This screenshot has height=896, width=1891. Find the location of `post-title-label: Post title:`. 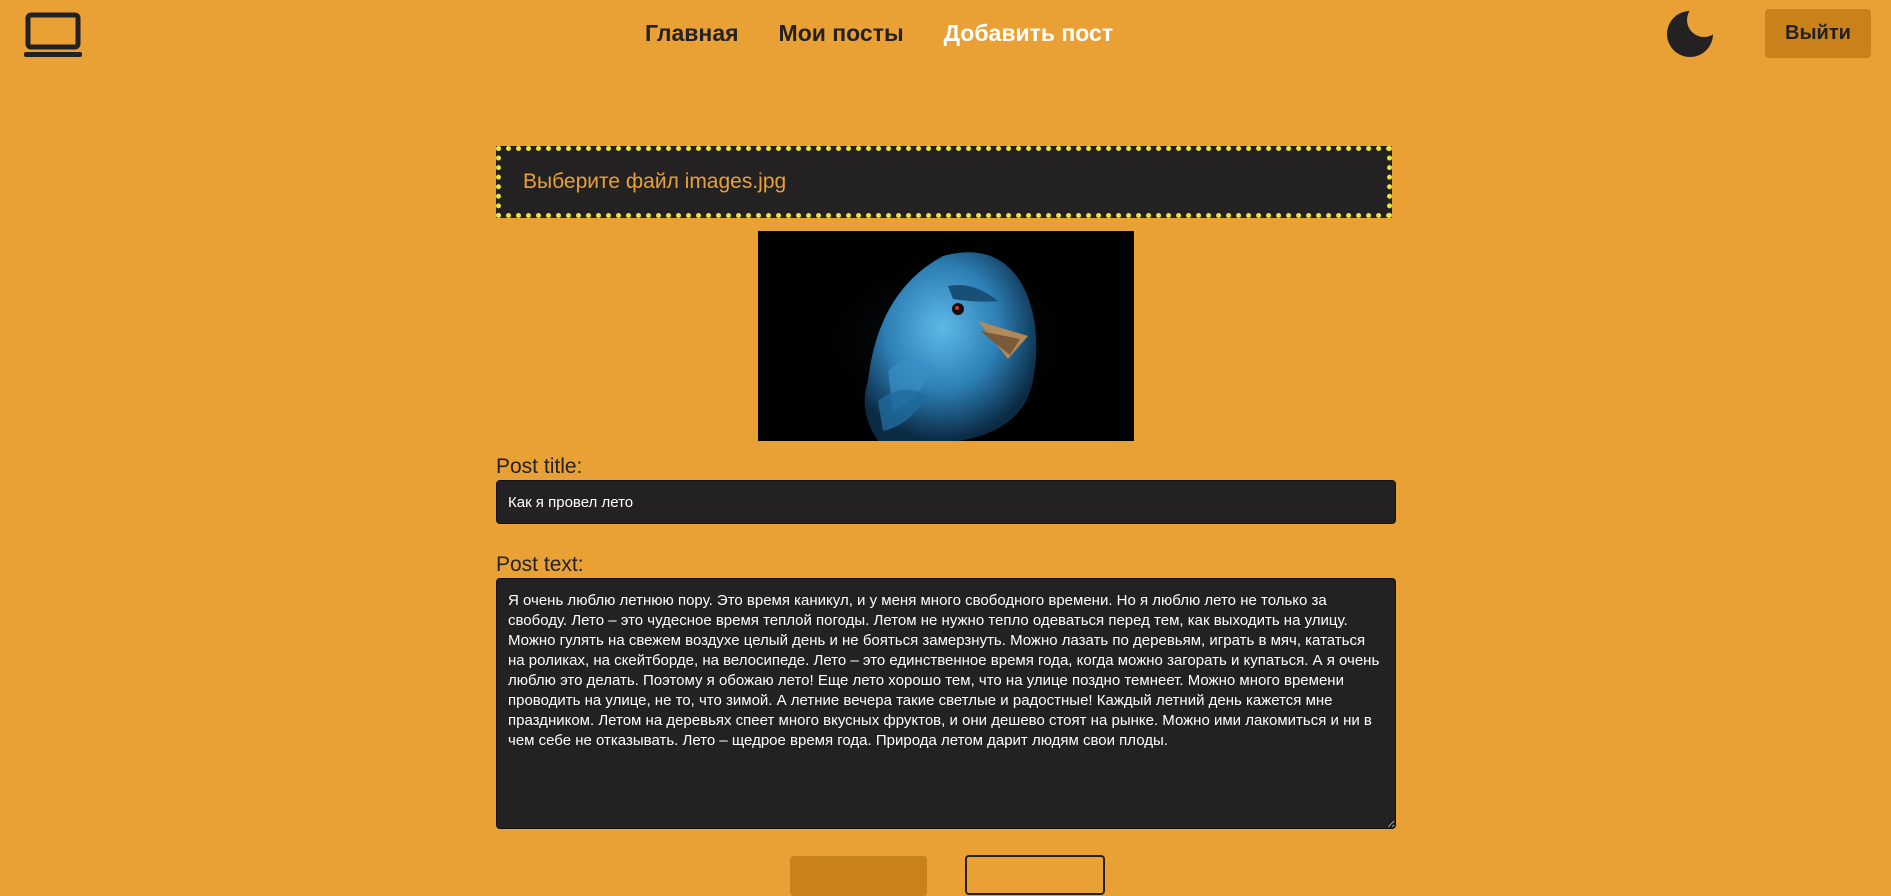

post-title-label: Post title: is located at coordinates (539, 466).